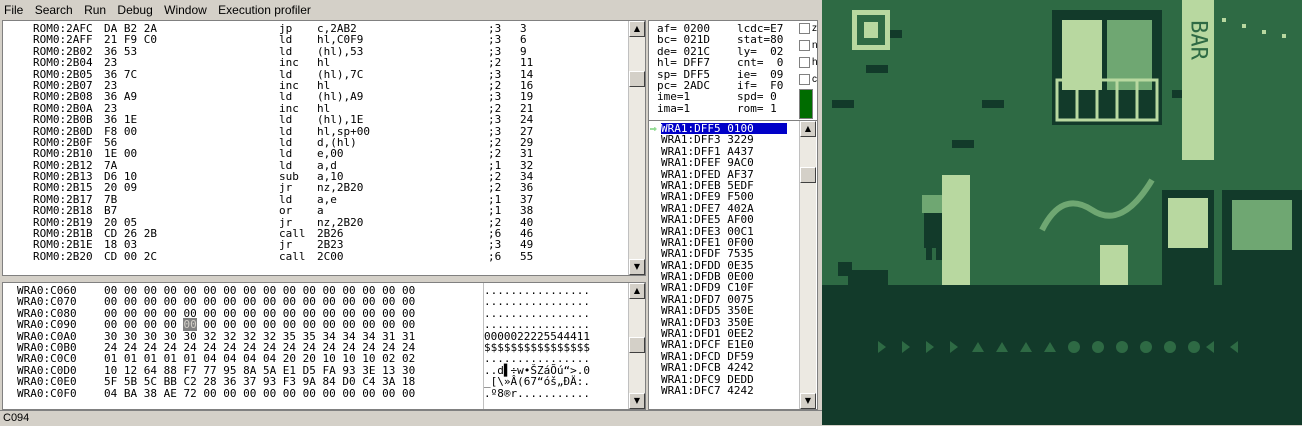  What do you see at coordinates (1114, 265) in the screenshot?
I see `trash-can` at bounding box center [1114, 265].